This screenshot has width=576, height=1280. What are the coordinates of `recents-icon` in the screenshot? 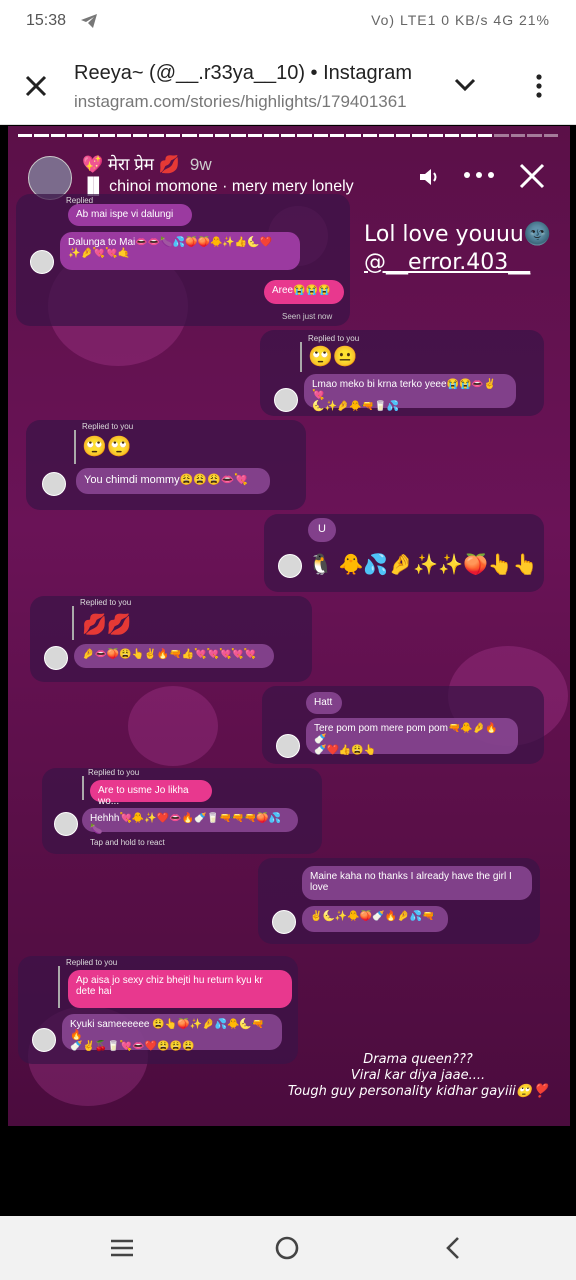 It's located at (122, 1248).